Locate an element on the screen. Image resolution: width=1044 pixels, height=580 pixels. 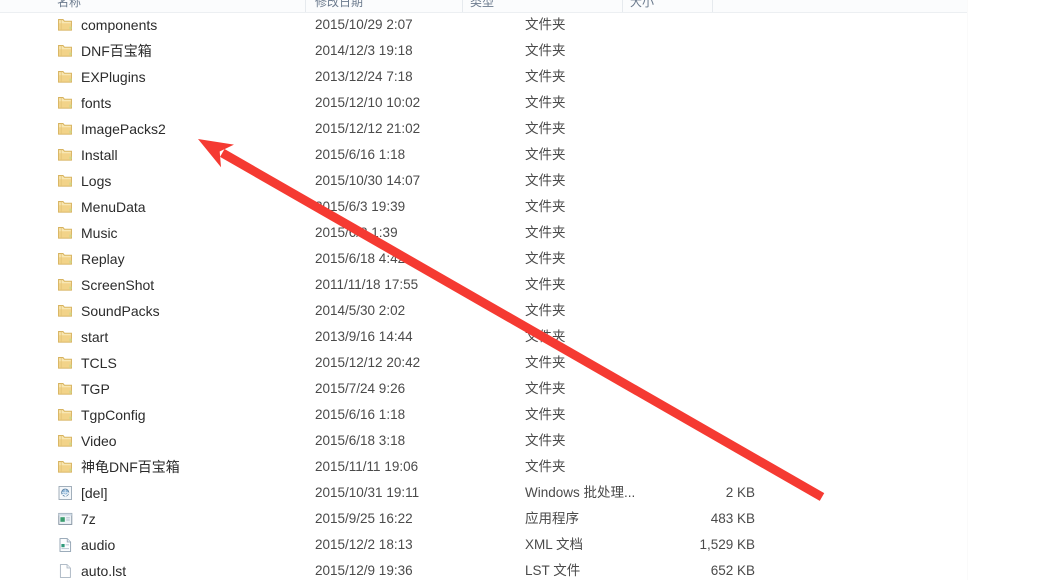
table-row: auto.lst 2015/12/9 19:36 LST 文件 652 KB is located at coordinates (483, 569).